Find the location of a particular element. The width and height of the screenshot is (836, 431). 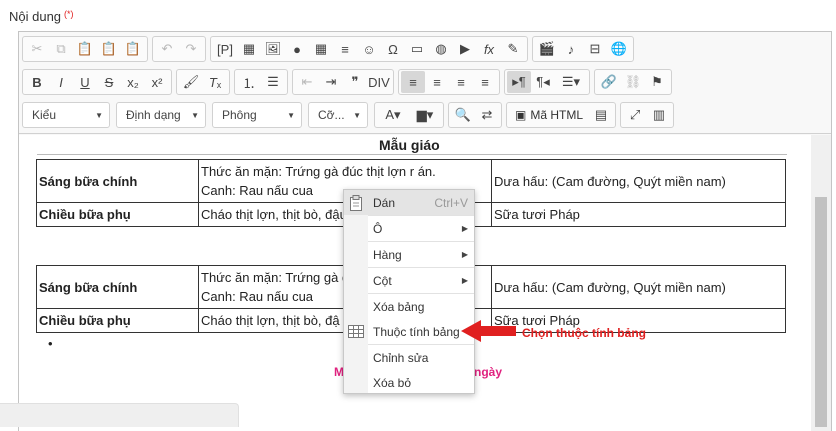

outdent-icon: ⇤ is located at coordinates (307, 82).